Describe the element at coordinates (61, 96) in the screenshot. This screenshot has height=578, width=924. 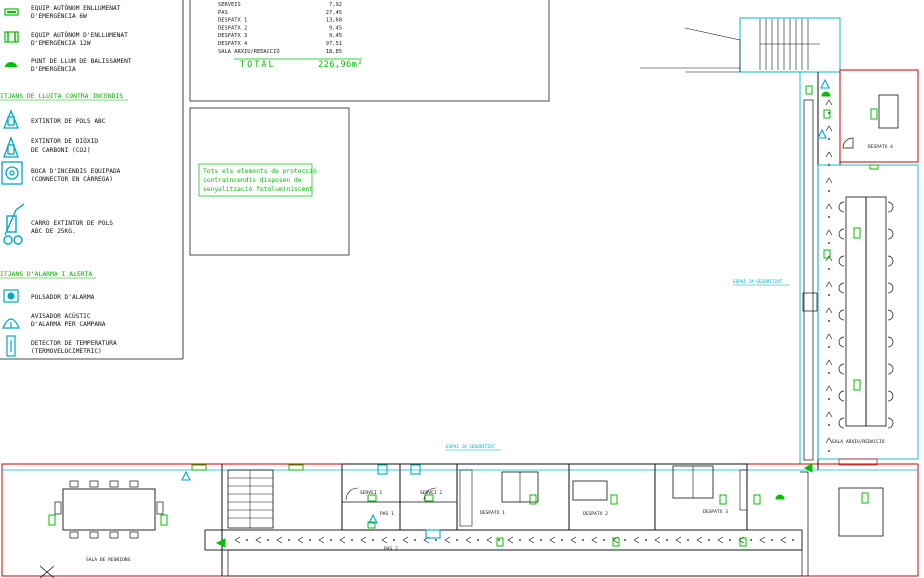
I see `fire-section-heading: ITJANS DE LLUITA CONTRA INCENDIS` at that location.